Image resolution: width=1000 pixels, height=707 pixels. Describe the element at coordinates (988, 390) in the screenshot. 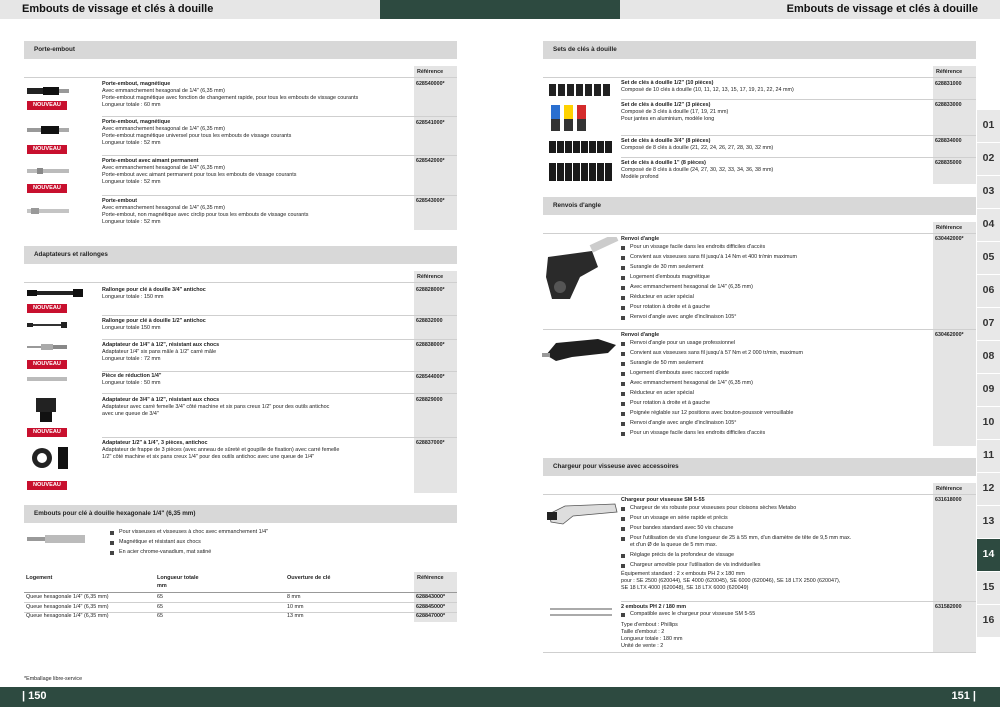

I see `chapter-tab-09: 09` at that location.